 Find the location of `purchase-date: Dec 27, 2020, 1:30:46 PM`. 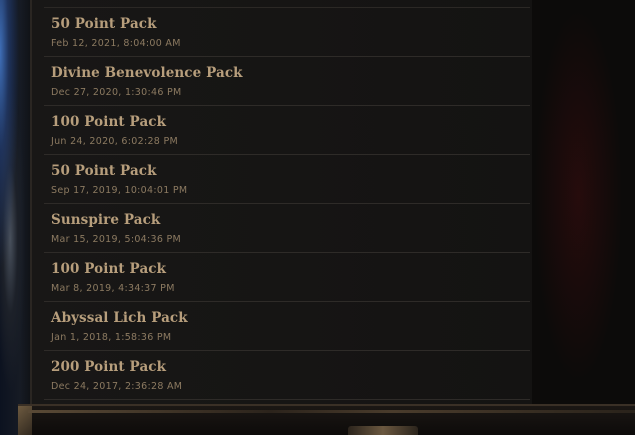

purchase-date: Dec 27, 2020, 1:30:46 PM is located at coordinates (116, 92).